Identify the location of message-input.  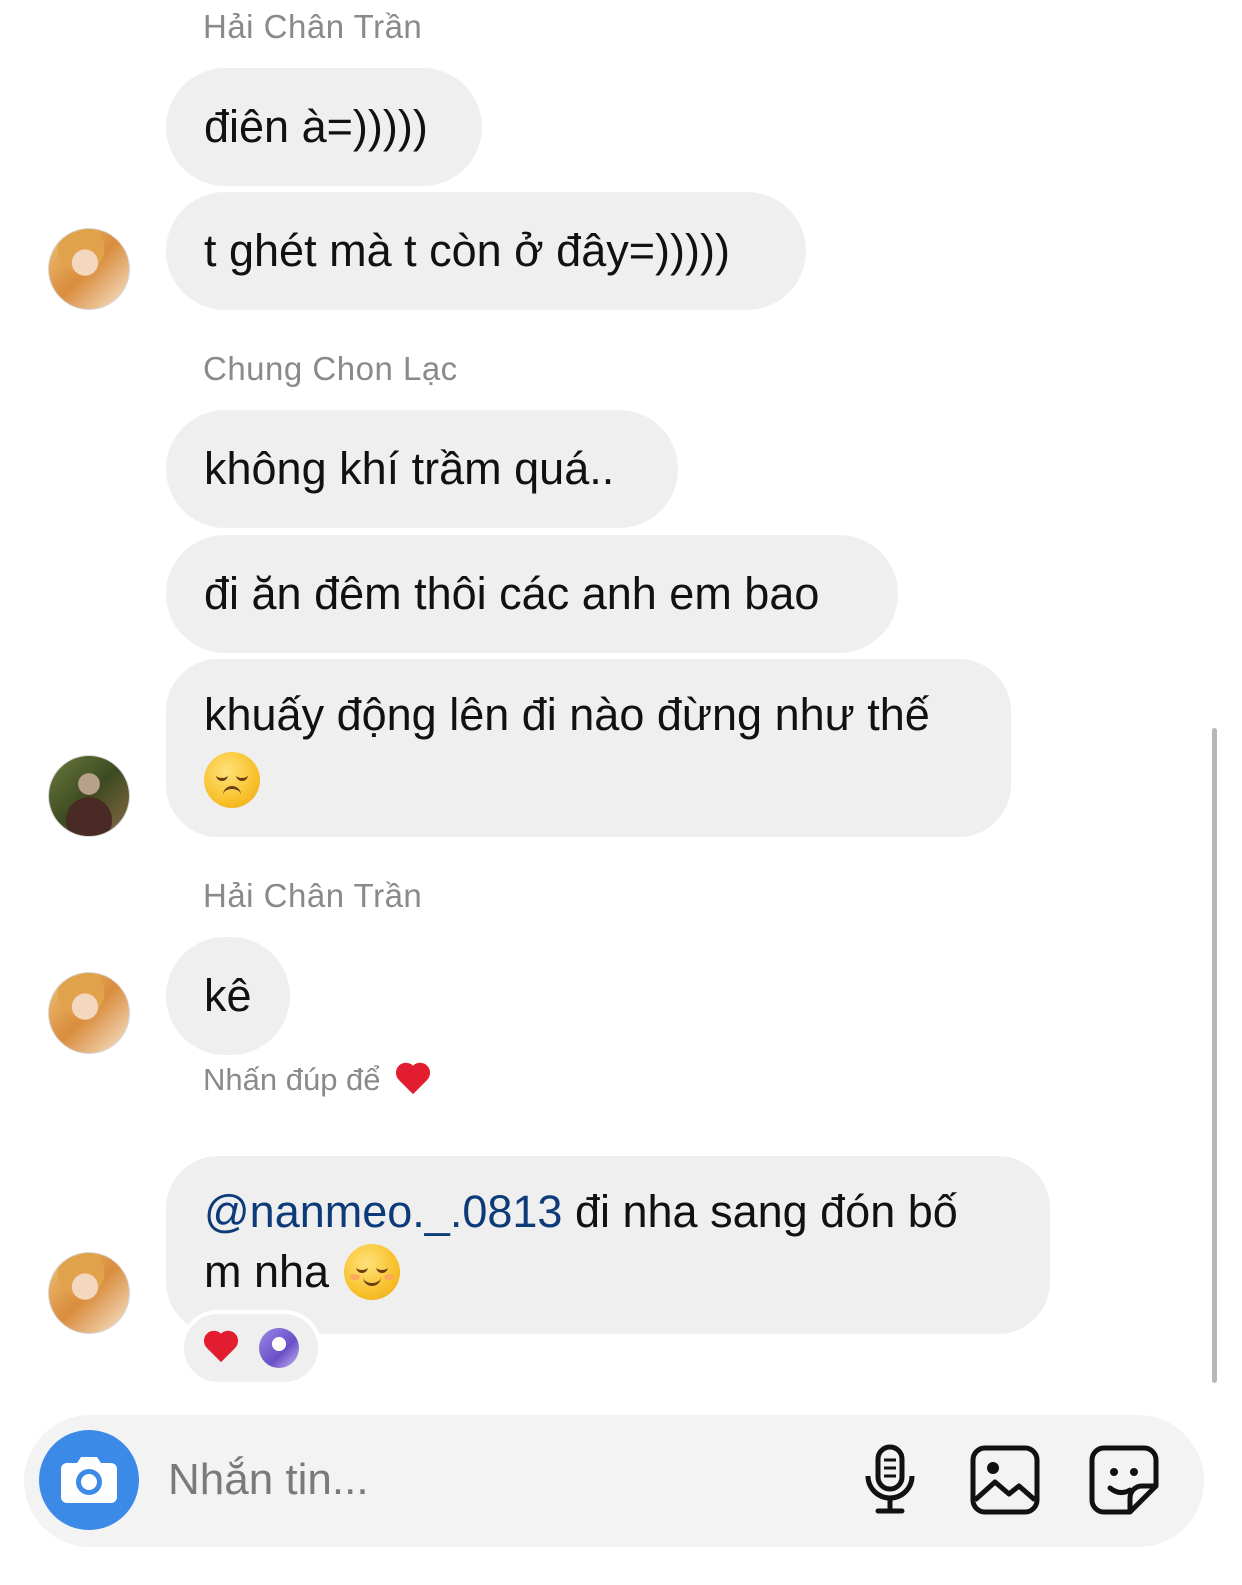
(498, 1480).